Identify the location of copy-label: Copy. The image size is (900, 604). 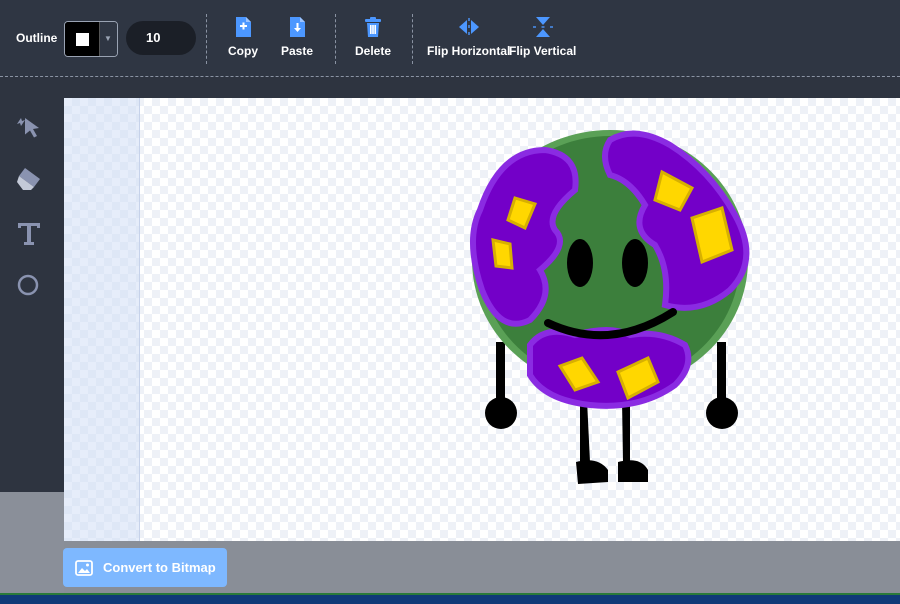
(243, 51).